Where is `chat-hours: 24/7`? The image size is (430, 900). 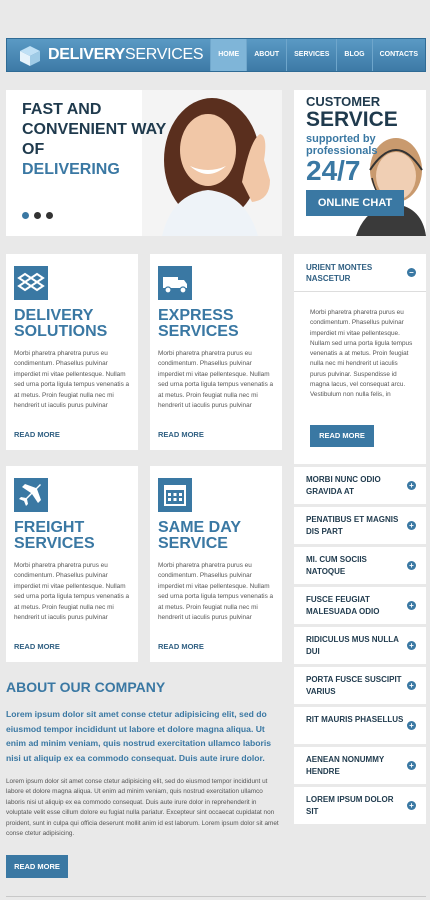 chat-hours: 24/7 is located at coordinates (333, 170).